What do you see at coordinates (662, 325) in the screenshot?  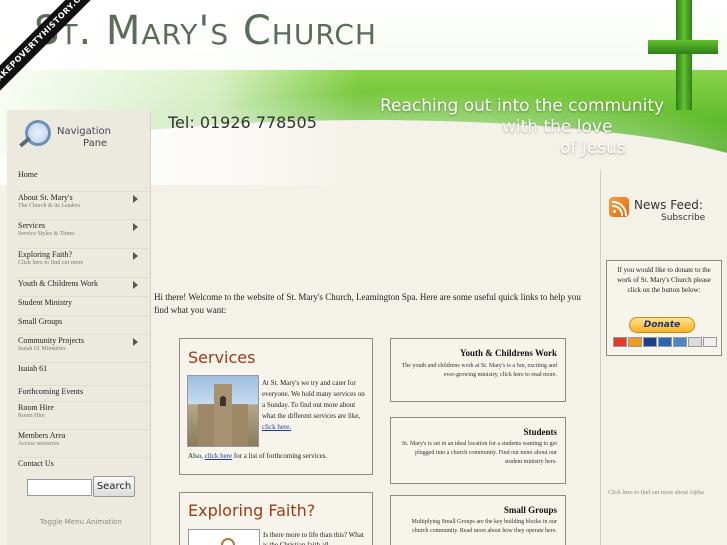 I see `donate-button: Donate` at bounding box center [662, 325].